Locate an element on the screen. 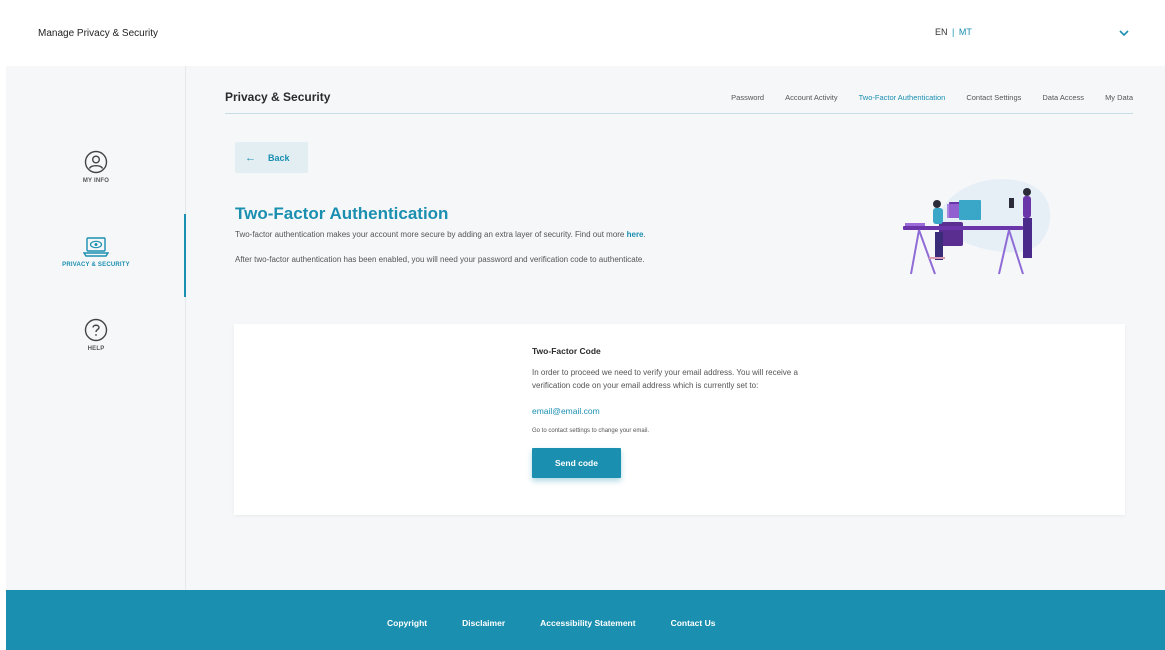 This screenshot has height=650, width=1165. lang-mt: MT is located at coordinates (965, 32).